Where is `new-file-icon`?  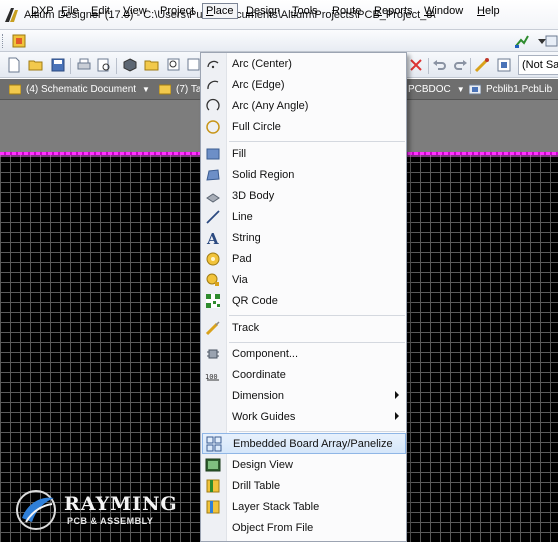
new-file-icon is located at coordinates (14, 65).